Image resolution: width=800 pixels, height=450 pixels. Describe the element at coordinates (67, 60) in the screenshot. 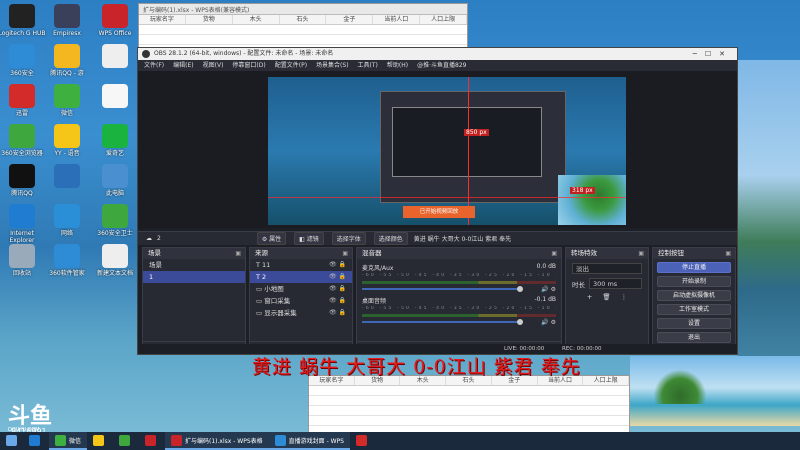

I see `desktop-icon: 腾讯QQ - 游` at that location.